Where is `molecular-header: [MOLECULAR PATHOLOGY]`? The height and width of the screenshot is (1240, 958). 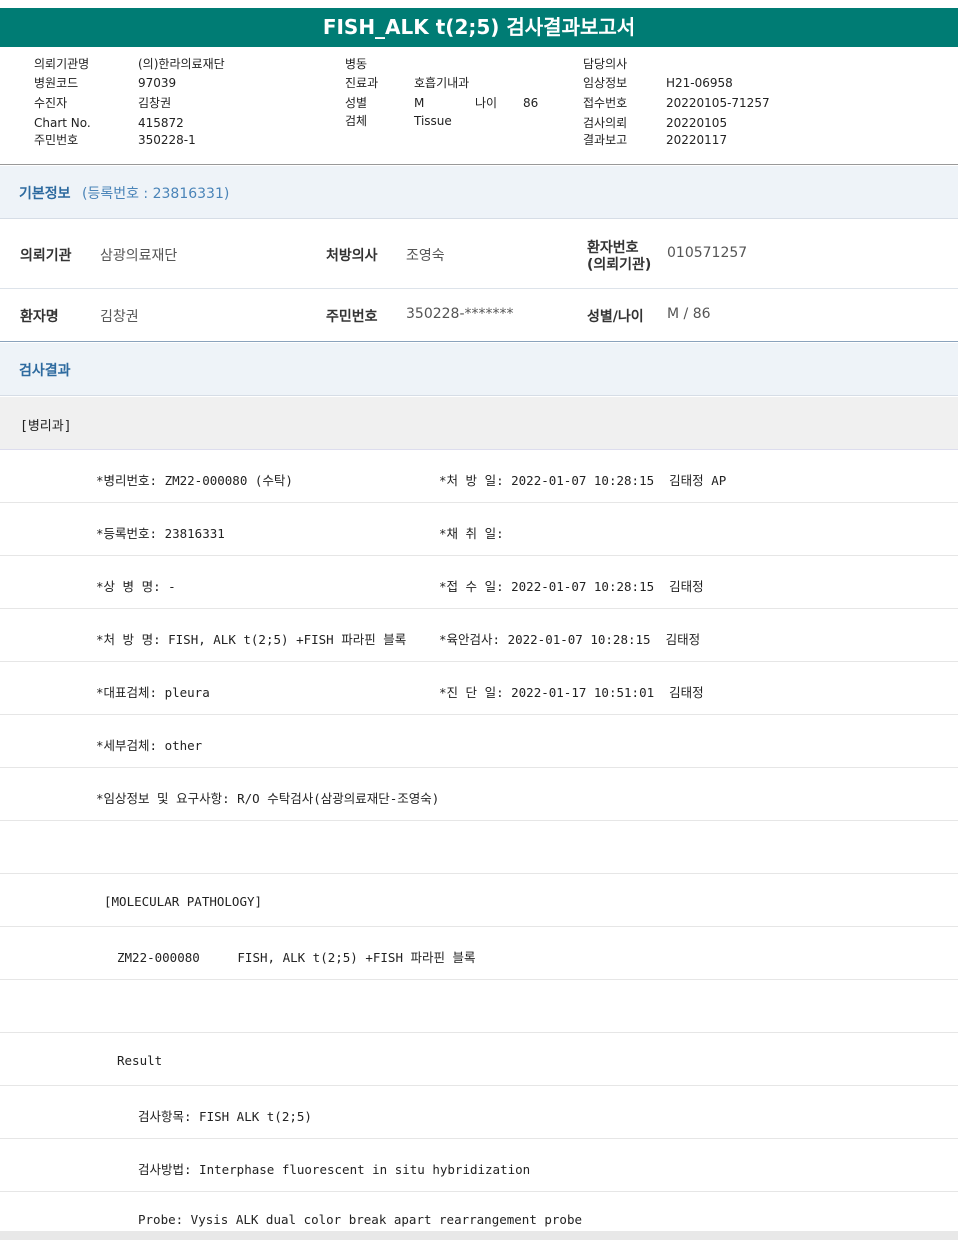
molecular-header: [MOLECULAR PATHOLOGY] is located at coordinates (183, 901).